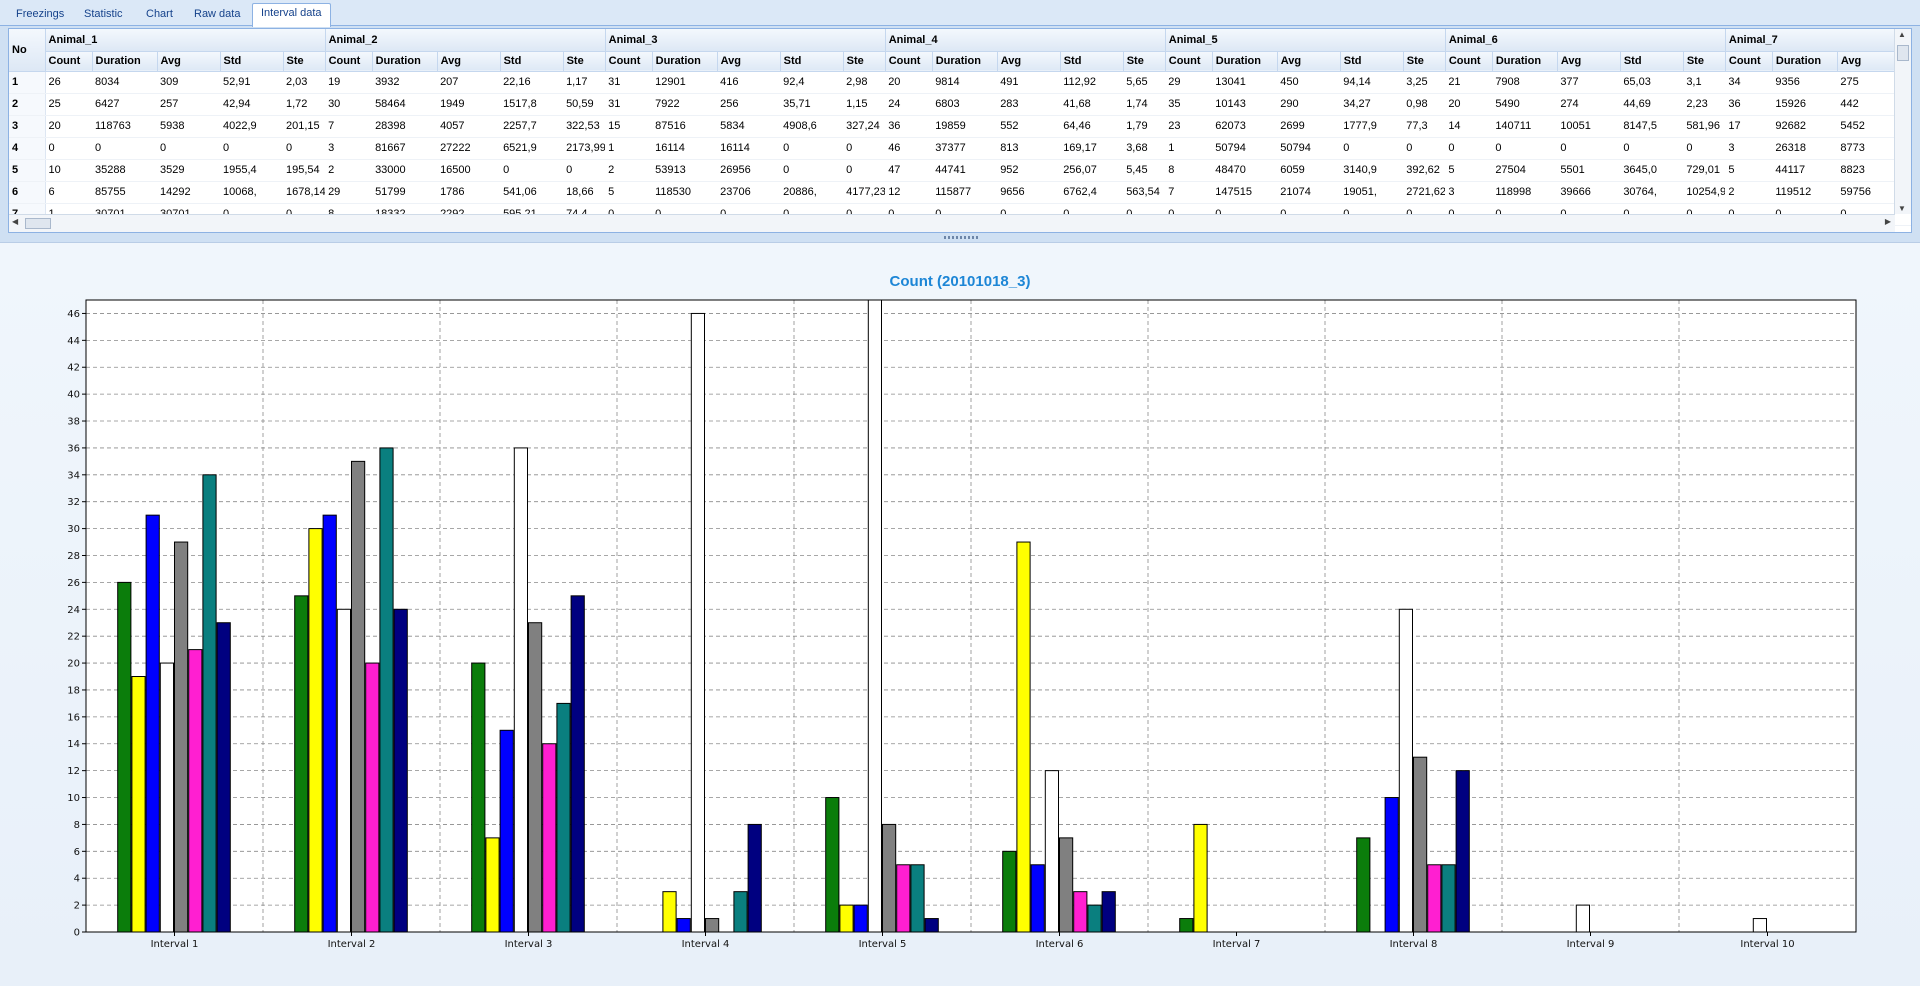 The width and height of the screenshot is (1920, 986). Describe the element at coordinates (952, 223) in the screenshot. I see `horizontal-scrollbar: ◀ ▶` at that location.